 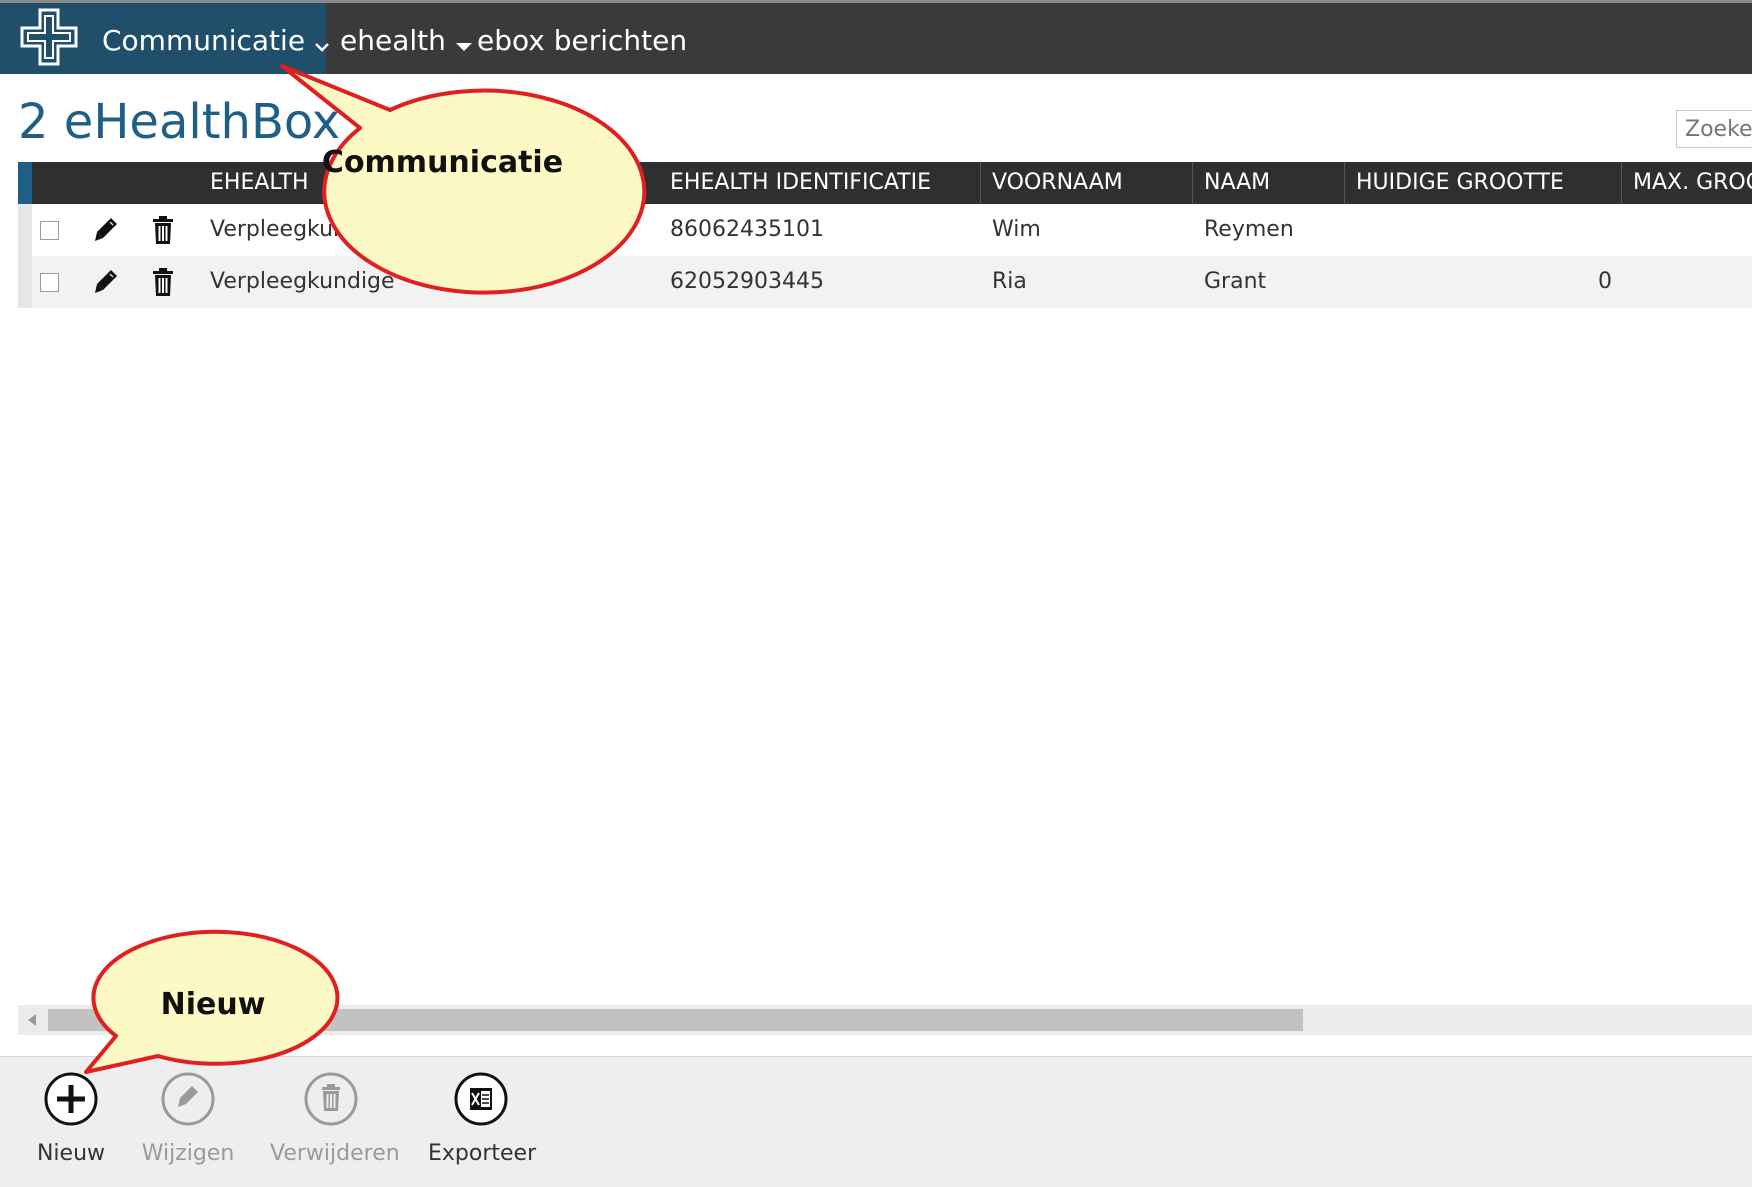 I want to click on cell-huidige-grootte: 0, so click(x=1605, y=281).